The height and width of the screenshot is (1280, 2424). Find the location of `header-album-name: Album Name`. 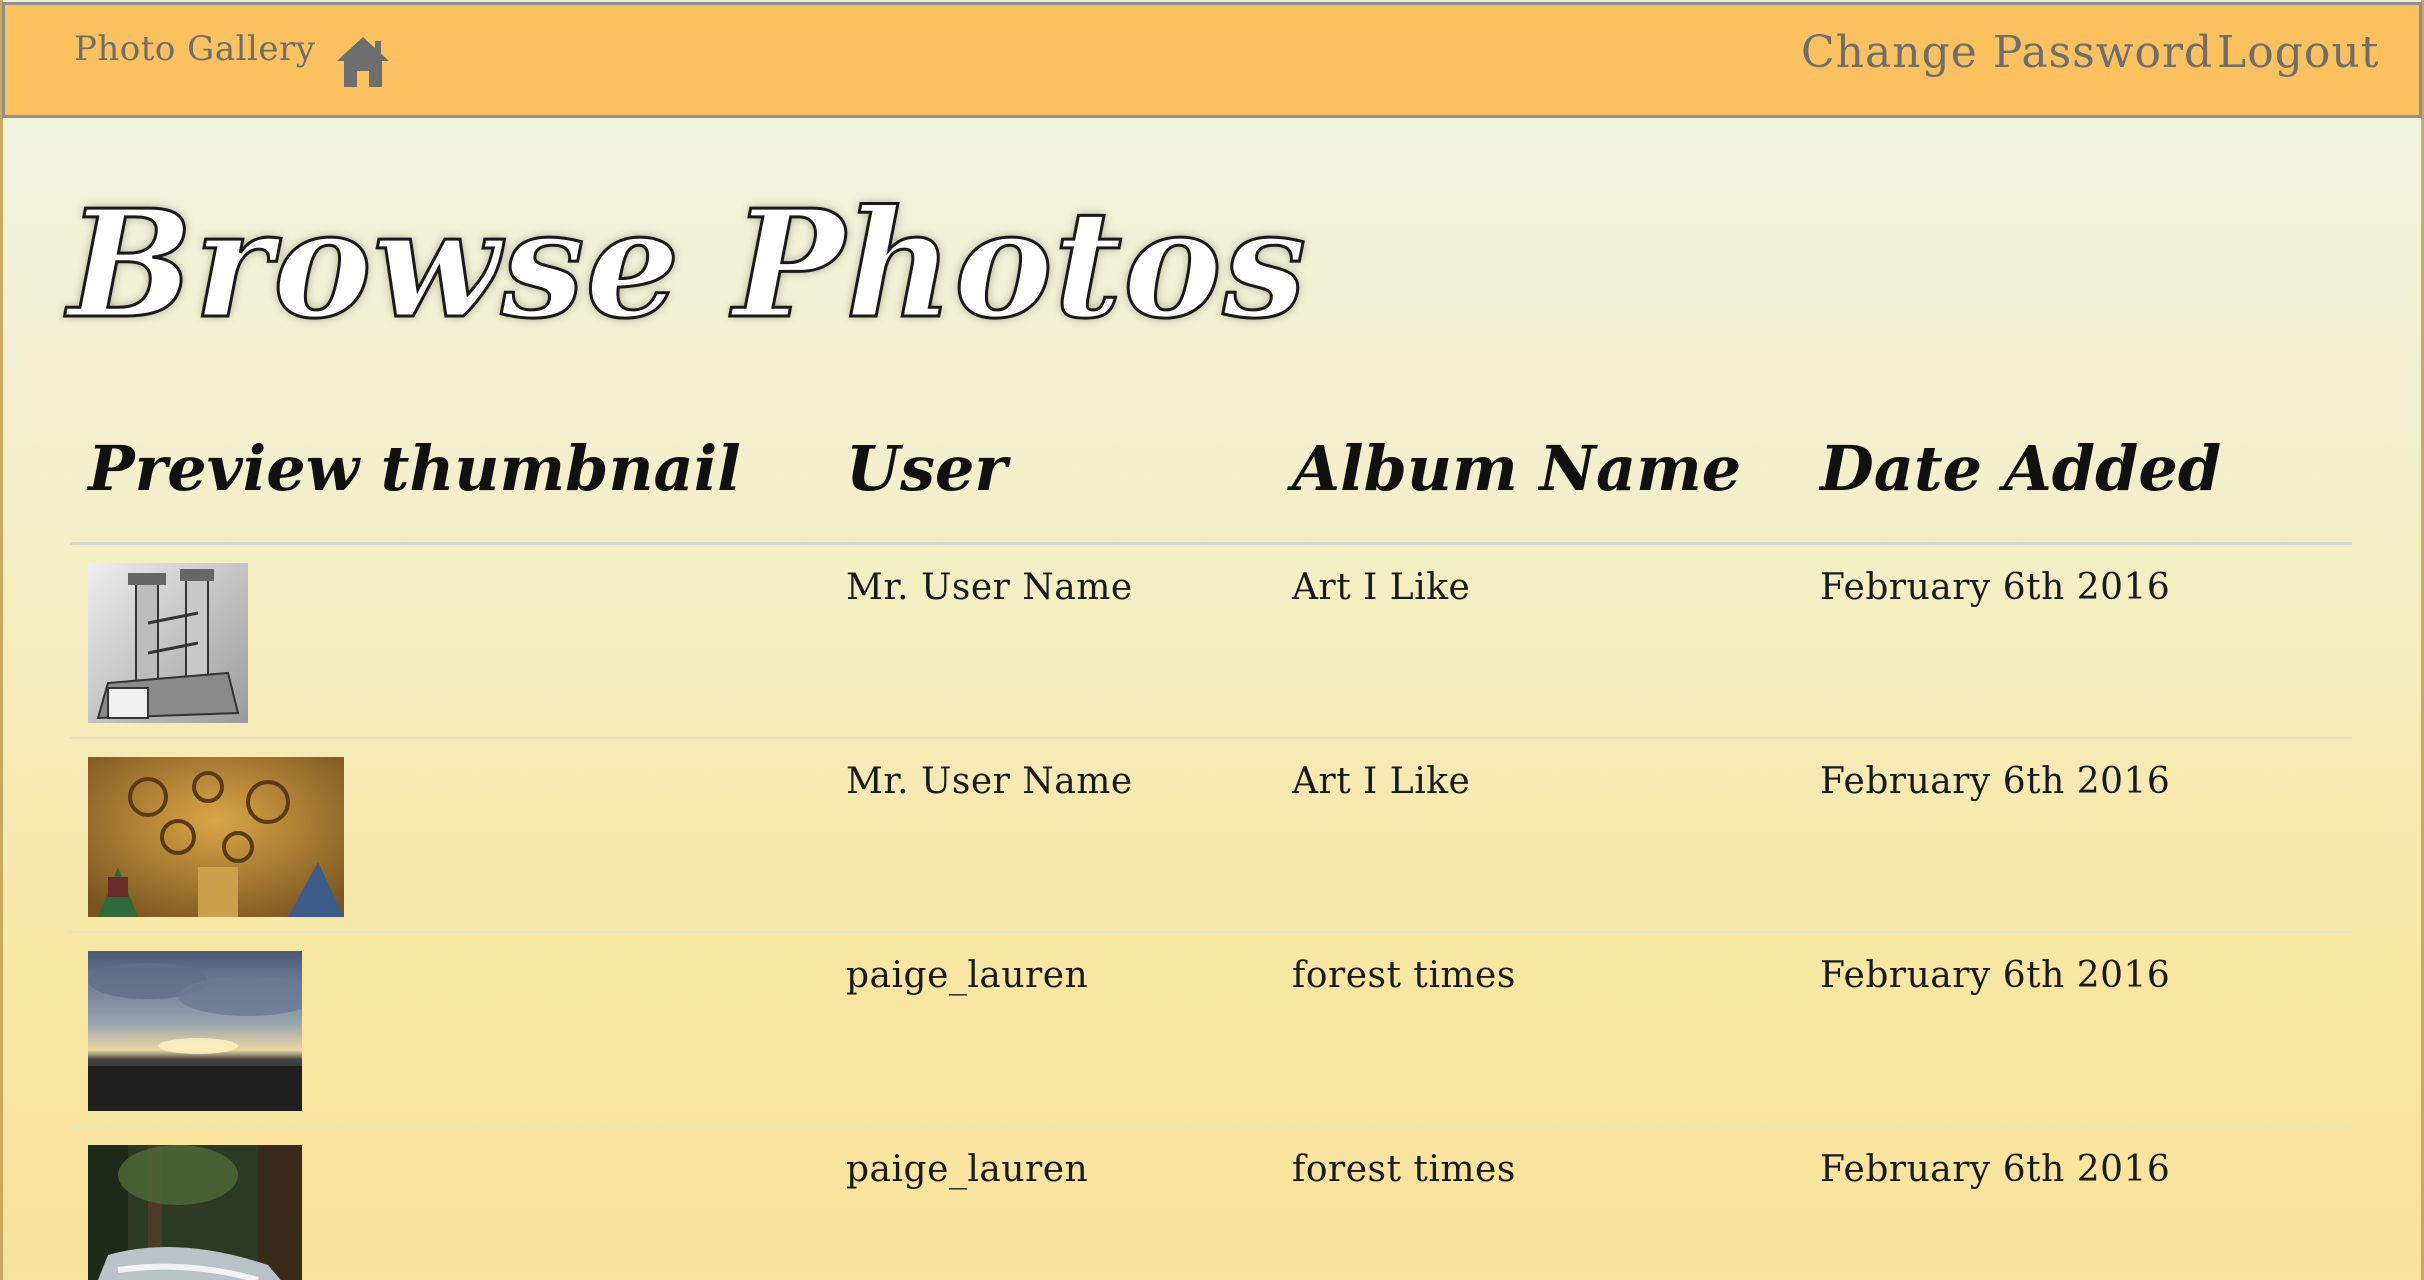

header-album-name: Album Name is located at coordinates (1517, 468).